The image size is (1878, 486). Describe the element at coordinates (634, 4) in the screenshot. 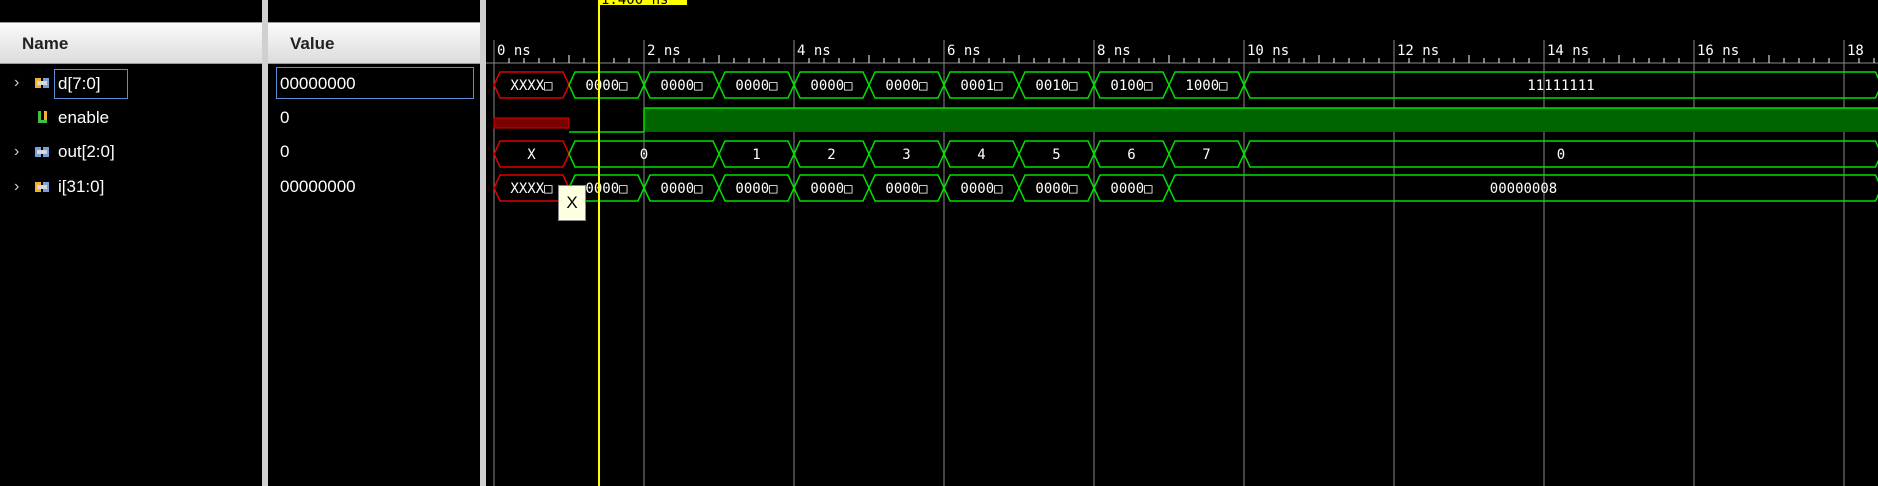

I see `cursor-time-label: 1.400 ns` at that location.